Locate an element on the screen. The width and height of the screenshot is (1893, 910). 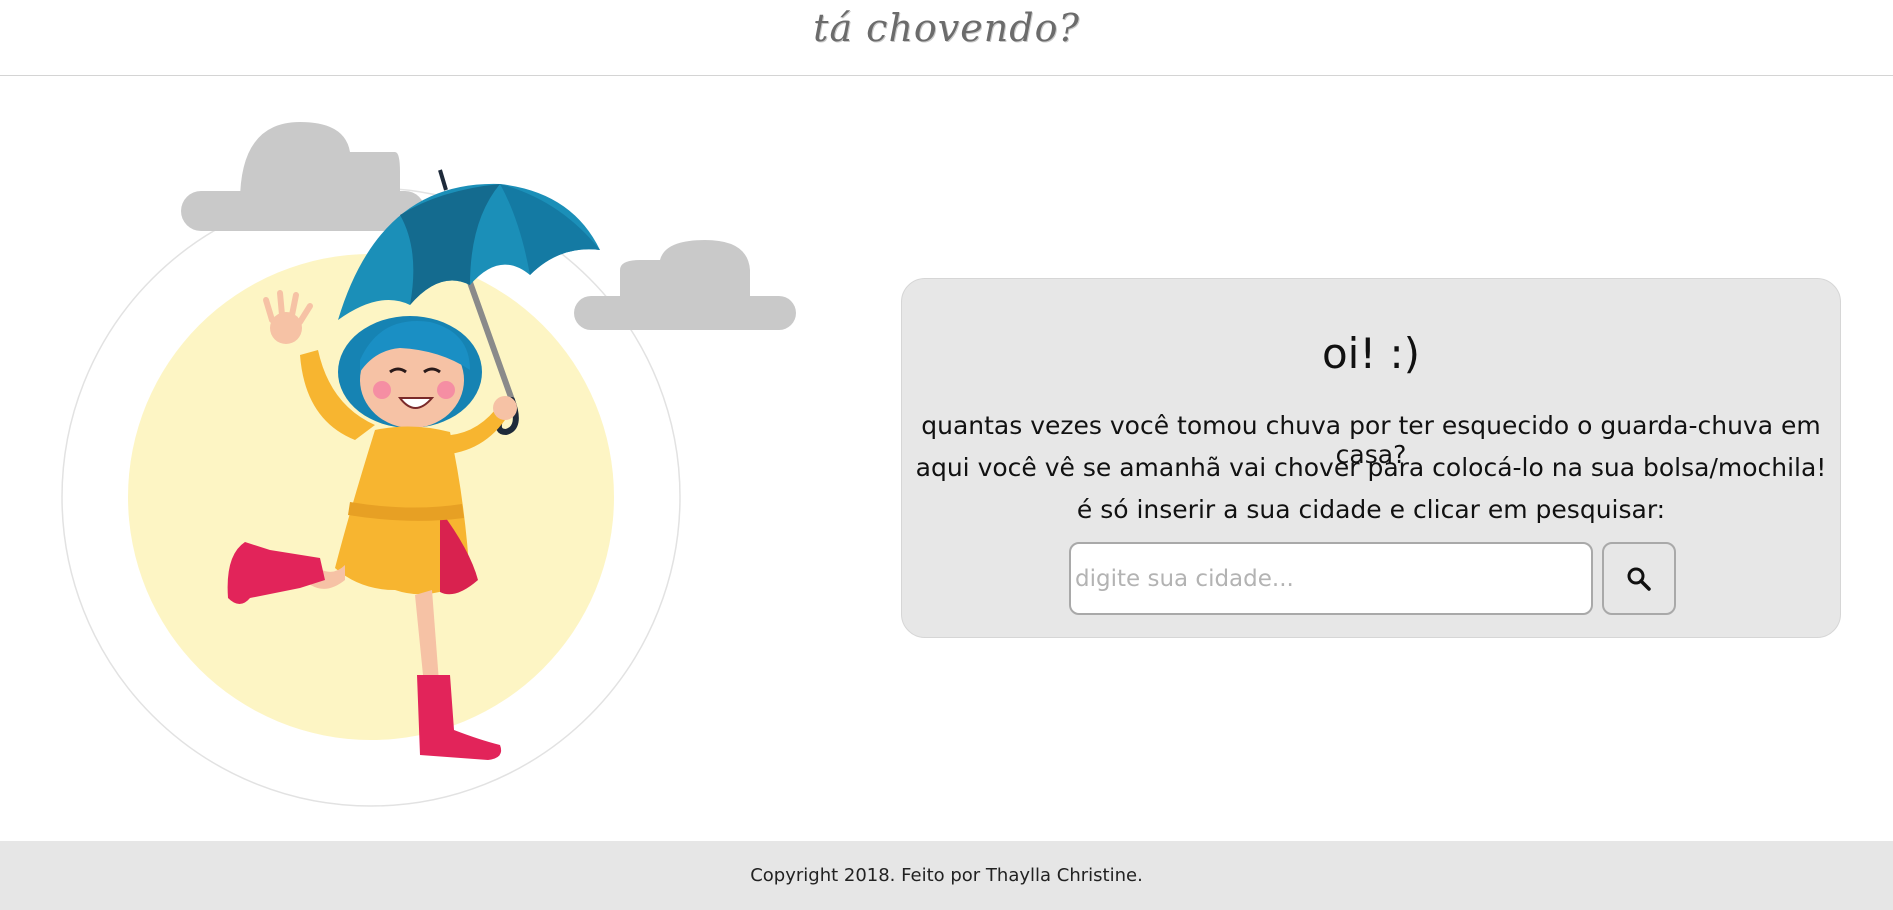
search-button is located at coordinates (1639, 578).